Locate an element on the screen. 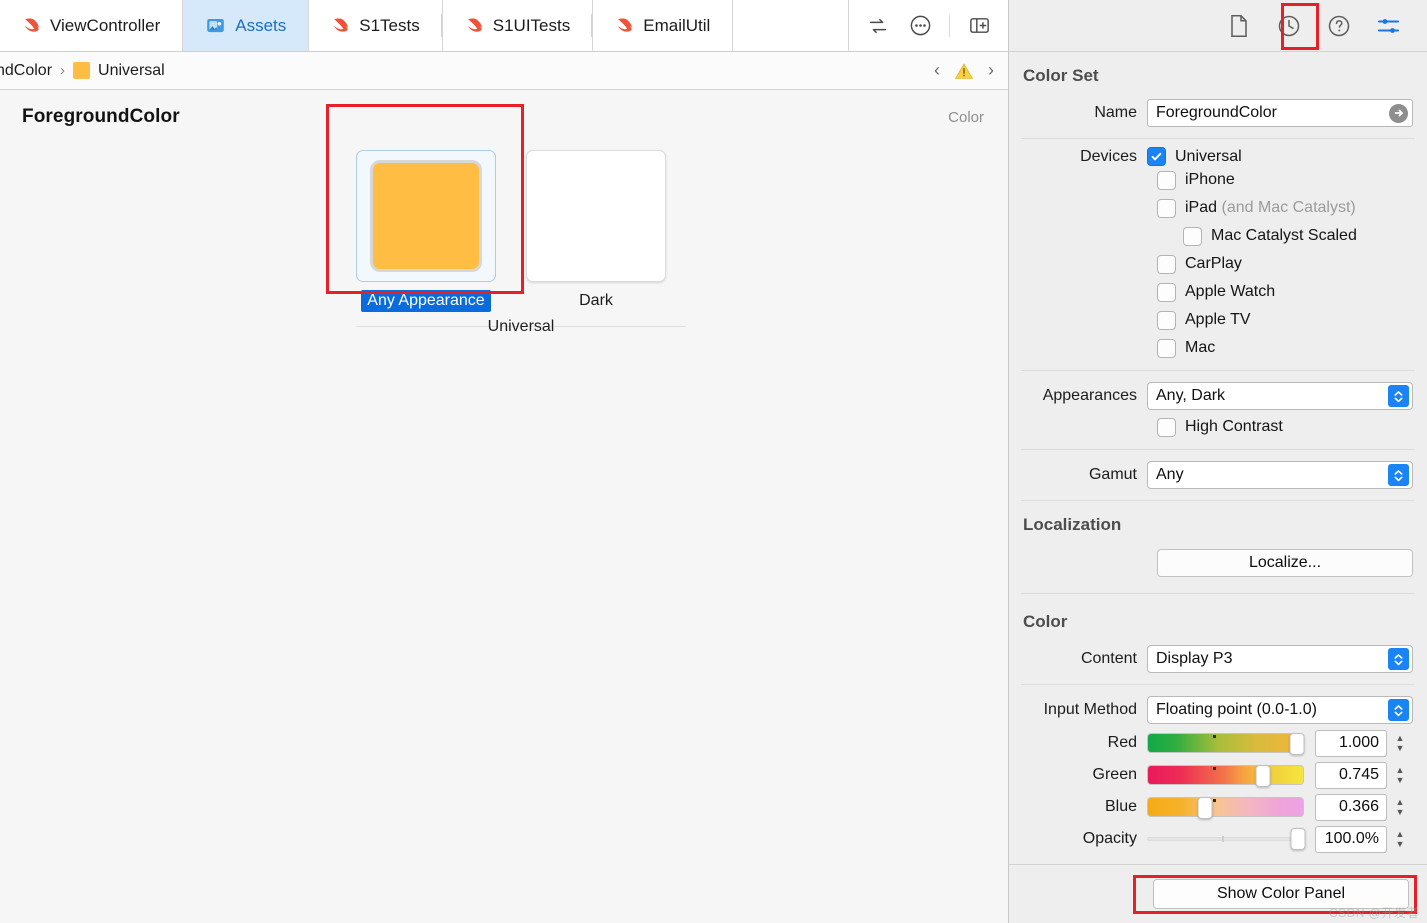 The image size is (1427, 923). reveal-arrow-icon is located at coordinates (1398, 113).